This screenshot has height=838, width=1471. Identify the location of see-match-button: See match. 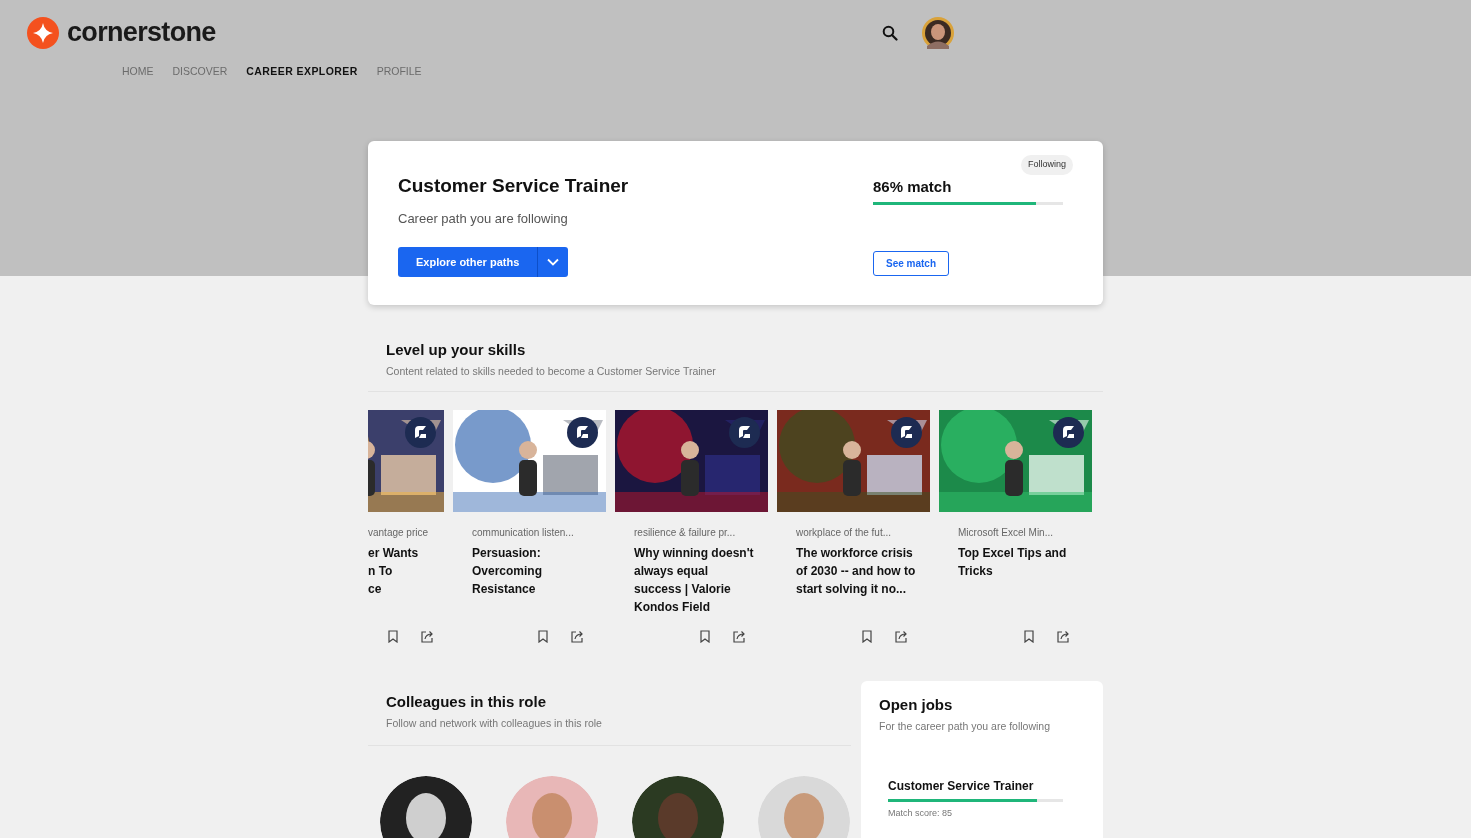
(911, 263).